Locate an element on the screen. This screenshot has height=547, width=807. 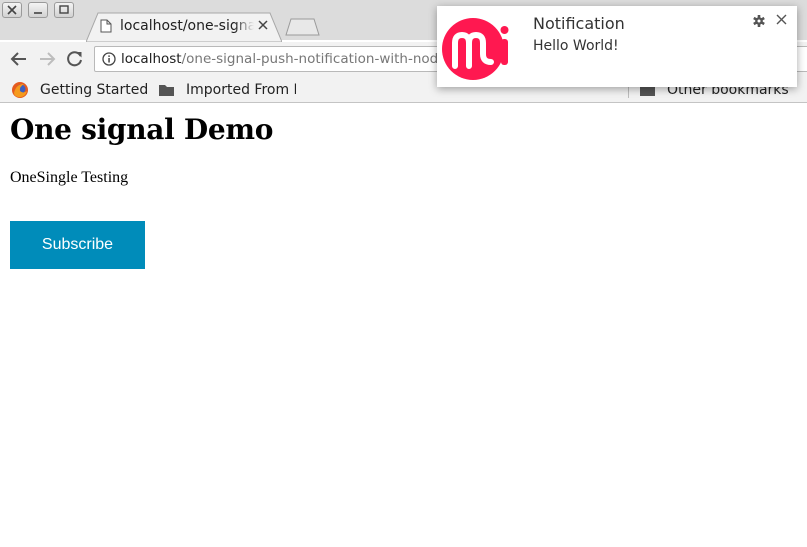
url-host: localhost is located at coordinates (151, 59).